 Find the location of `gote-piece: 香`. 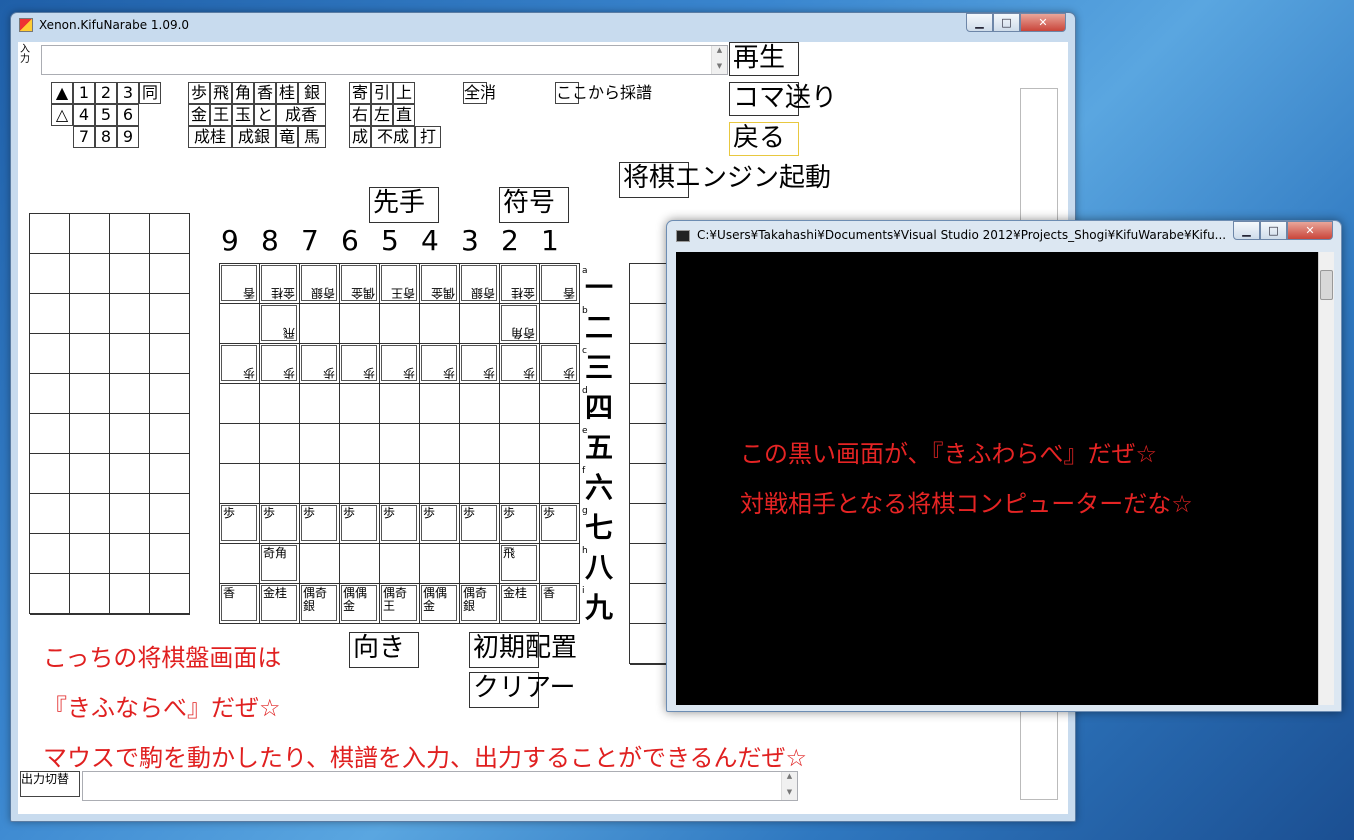

gote-piece: 香 is located at coordinates (559, 283).